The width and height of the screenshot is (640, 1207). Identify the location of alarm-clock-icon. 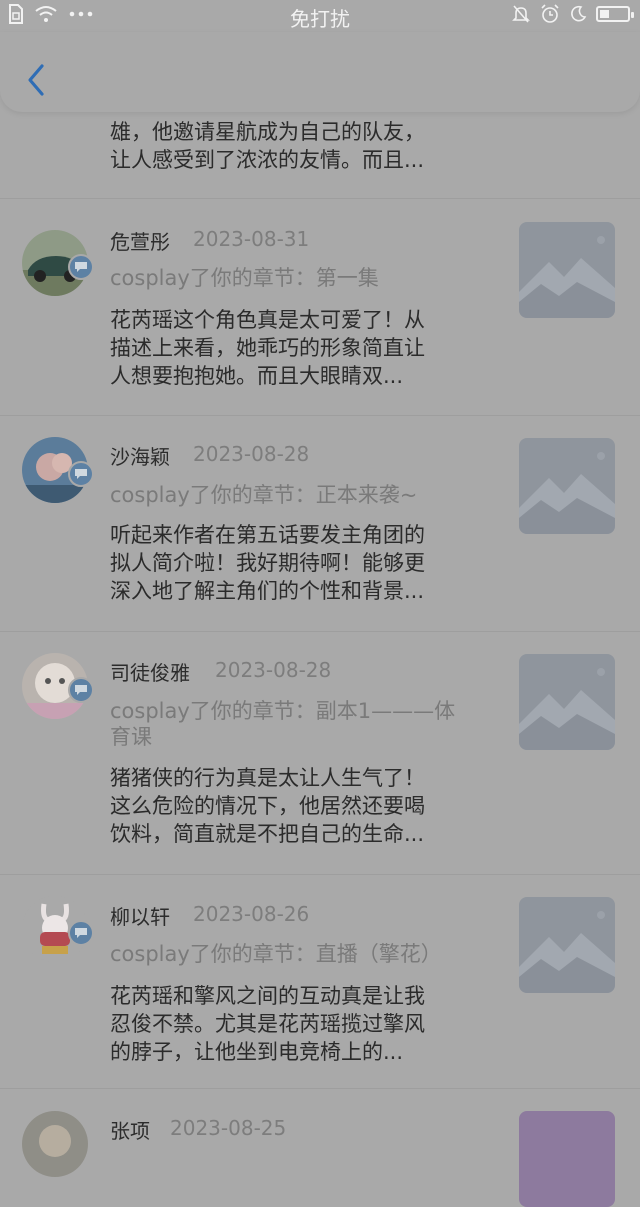
(550, 13).